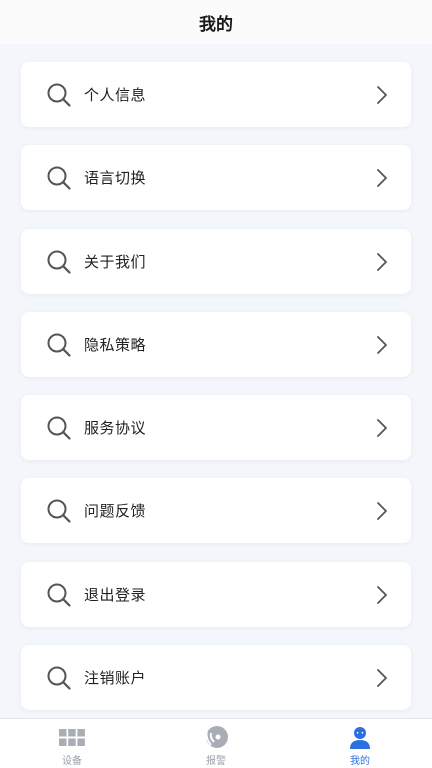 This screenshot has width=432, height=768. I want to click on alarm-icon, so click(216, 738).